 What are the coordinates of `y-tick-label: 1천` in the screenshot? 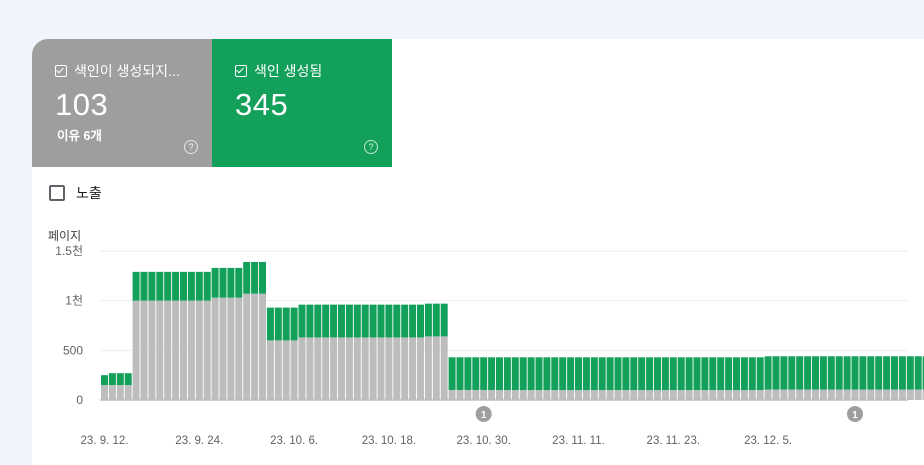 It's located at (74, 300).